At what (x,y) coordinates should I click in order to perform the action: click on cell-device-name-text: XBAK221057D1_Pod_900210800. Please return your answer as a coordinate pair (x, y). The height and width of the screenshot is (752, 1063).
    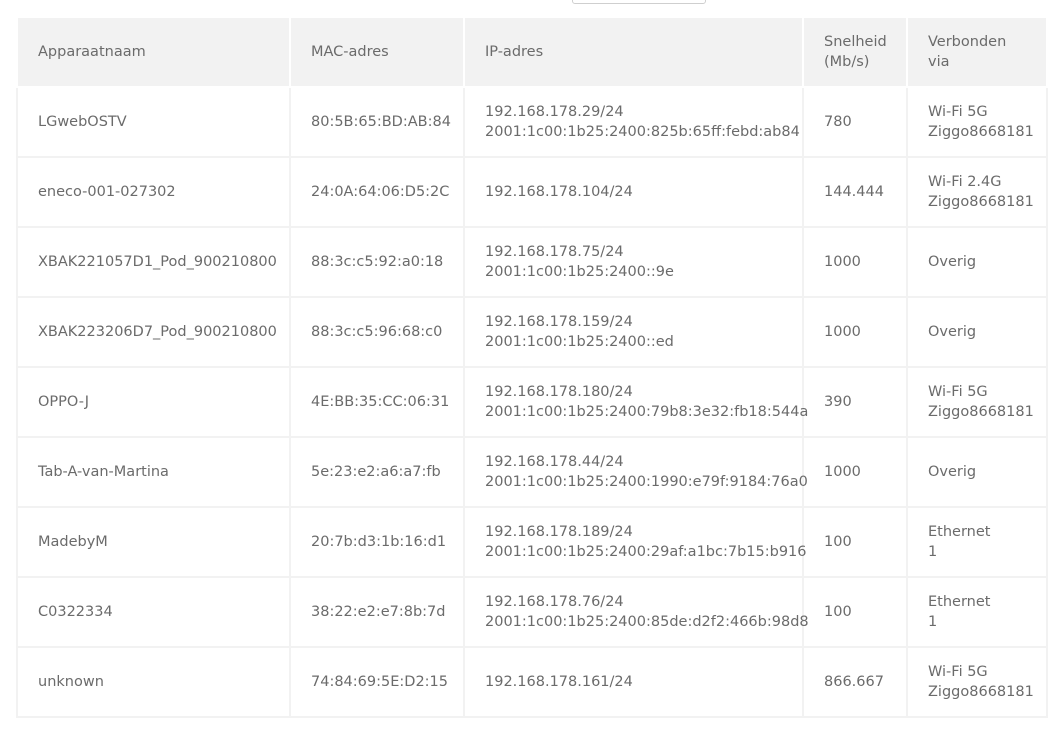
    Looking at the image, I should click on (157, 262).